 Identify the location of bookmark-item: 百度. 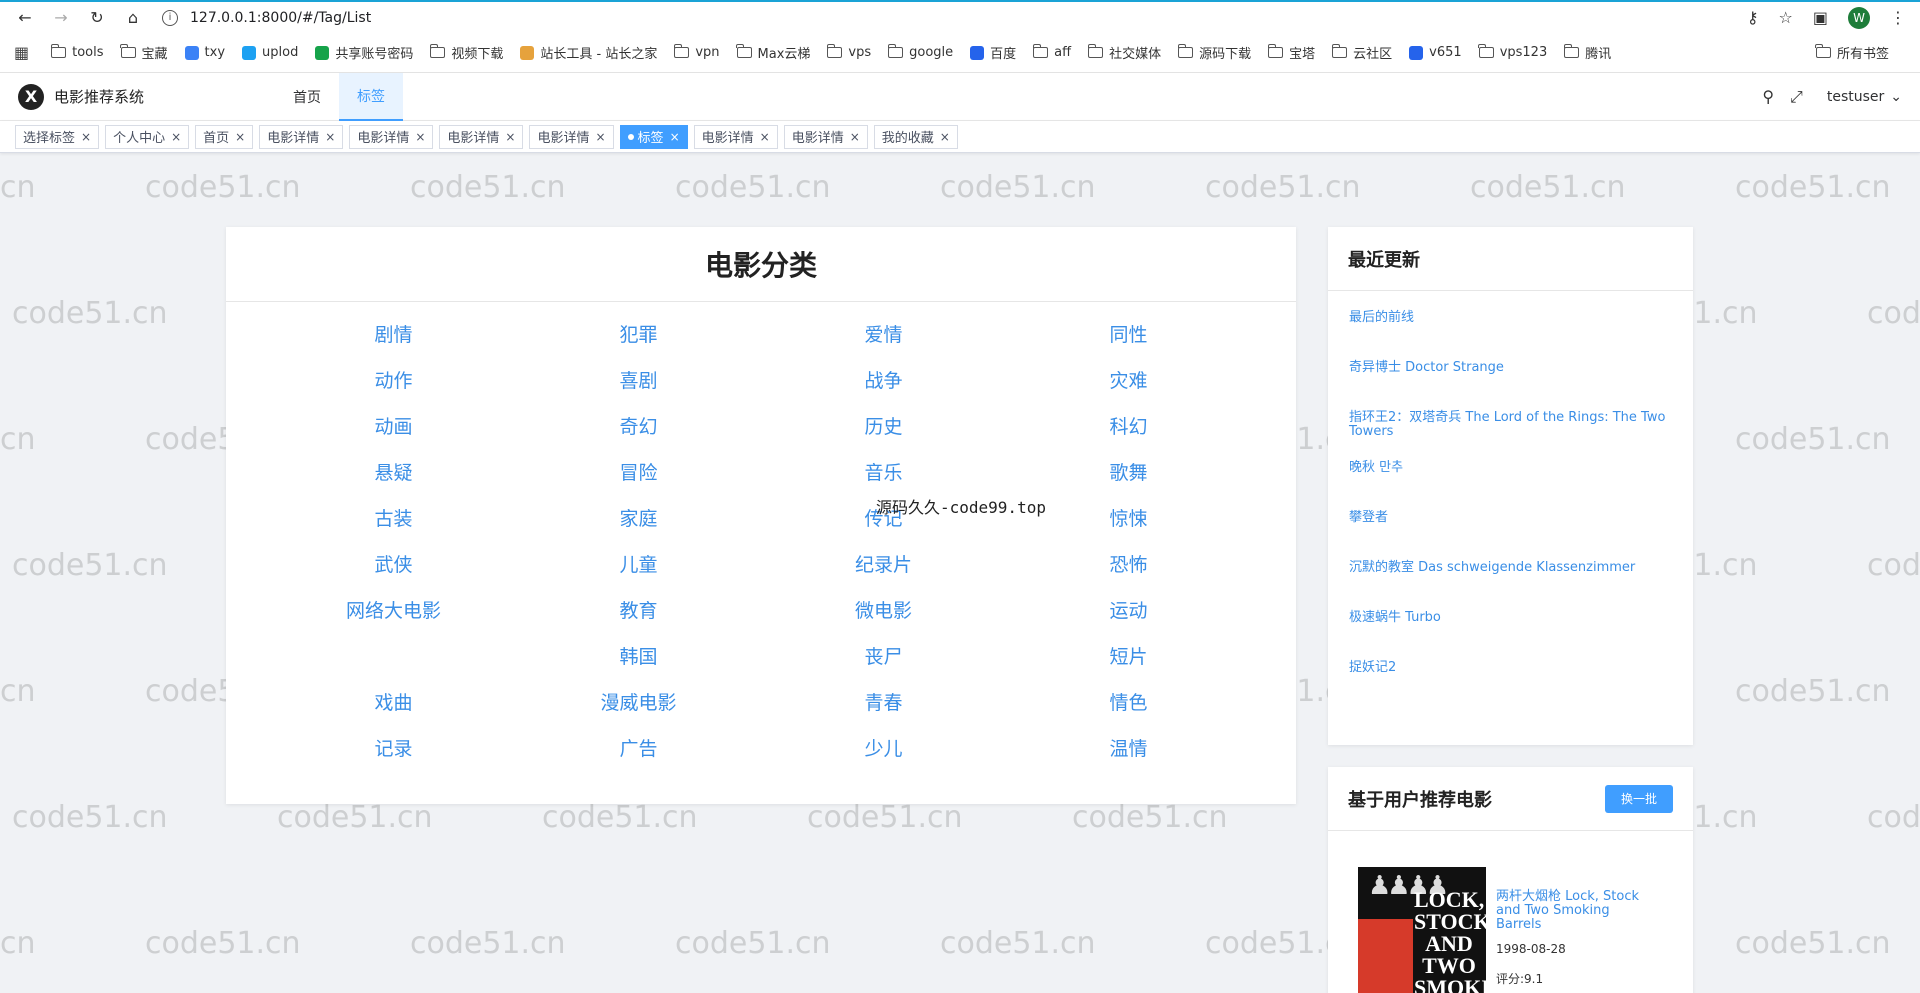
(993, 52).